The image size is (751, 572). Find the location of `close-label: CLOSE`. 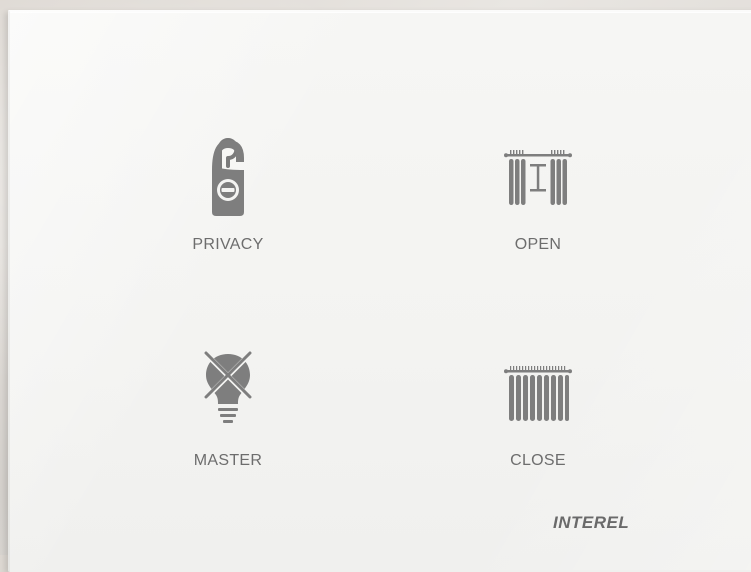

close-label: CLOSE is located at coordinates (538, 460).